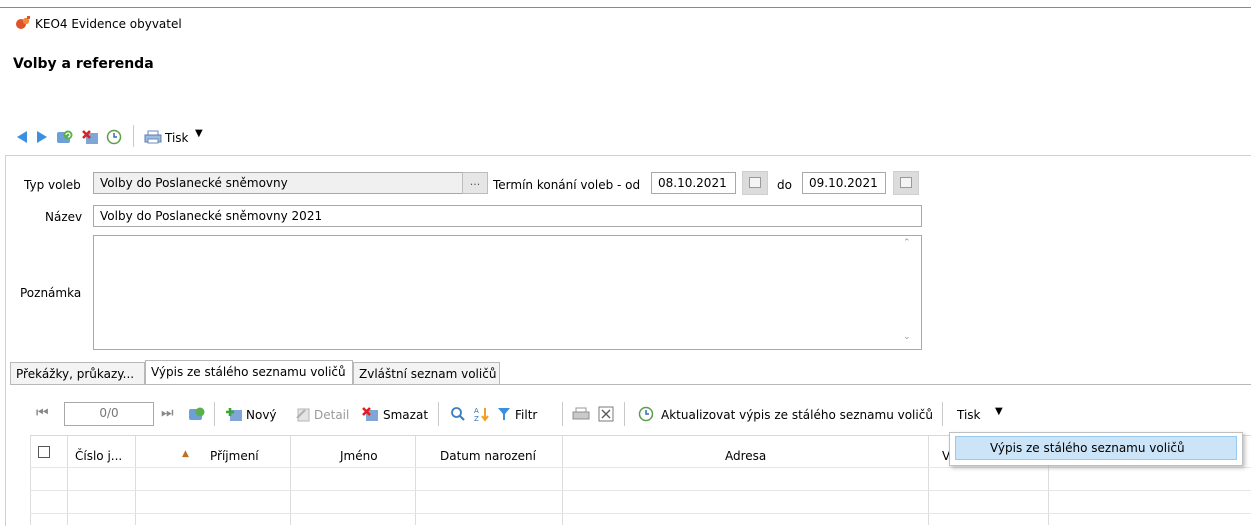 This screenshot has height=526, width=1251. I want to click on calendar-to-icon, so click(906, 183).